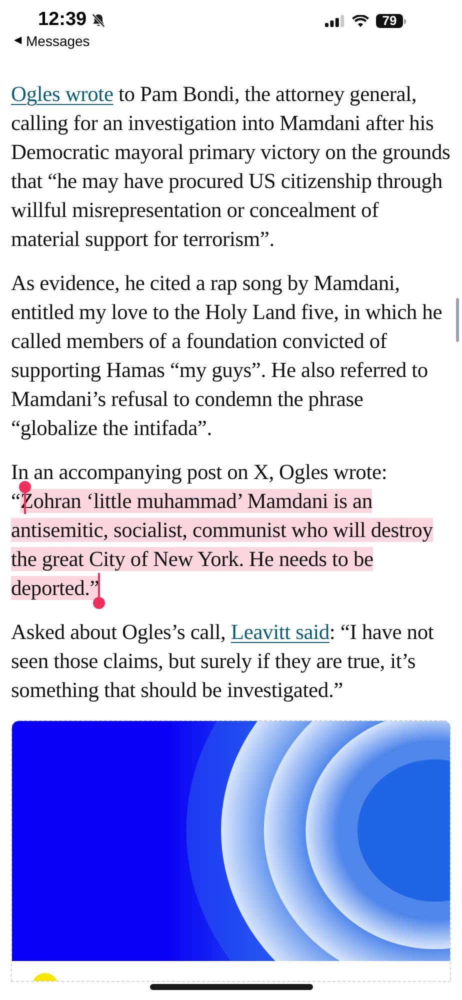  I want to click on article-link: Ogles wrote, so click(62, 94).